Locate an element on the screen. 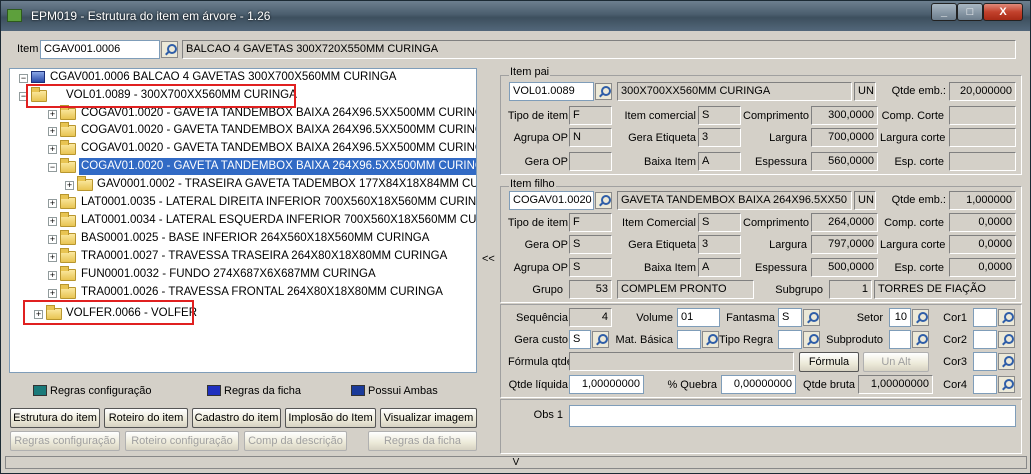 This screenshot has width=1031, height=474. panel-splitter: << is located at coordinates (488, 260).